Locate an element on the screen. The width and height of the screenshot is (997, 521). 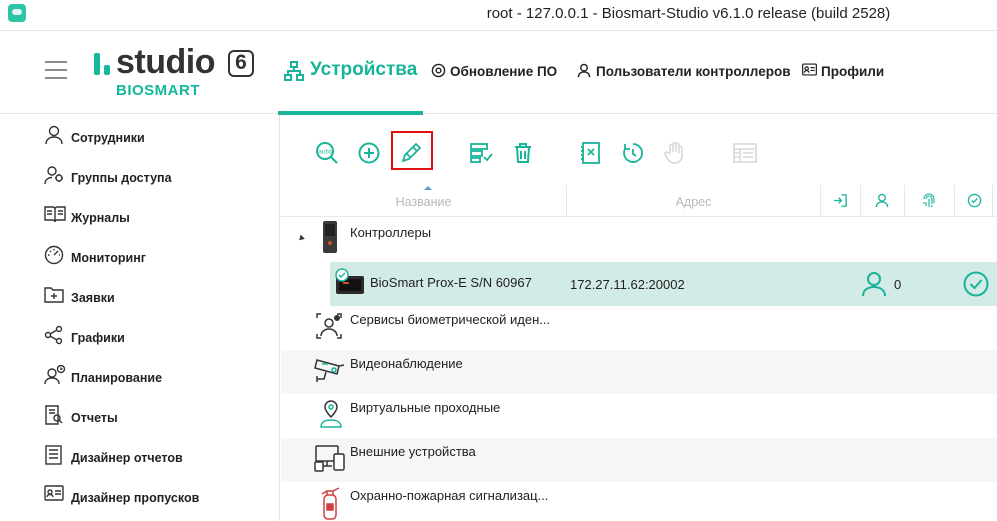
check-circle-icon is located at coordinates (974, 200).